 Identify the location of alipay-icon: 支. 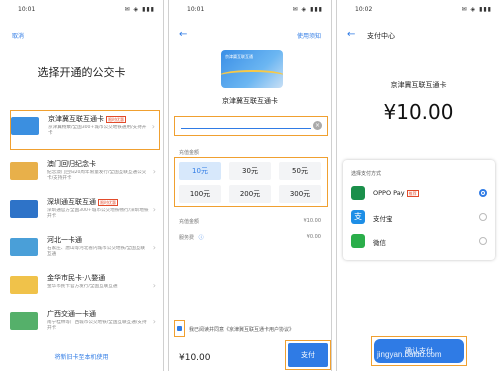
(358, 217).